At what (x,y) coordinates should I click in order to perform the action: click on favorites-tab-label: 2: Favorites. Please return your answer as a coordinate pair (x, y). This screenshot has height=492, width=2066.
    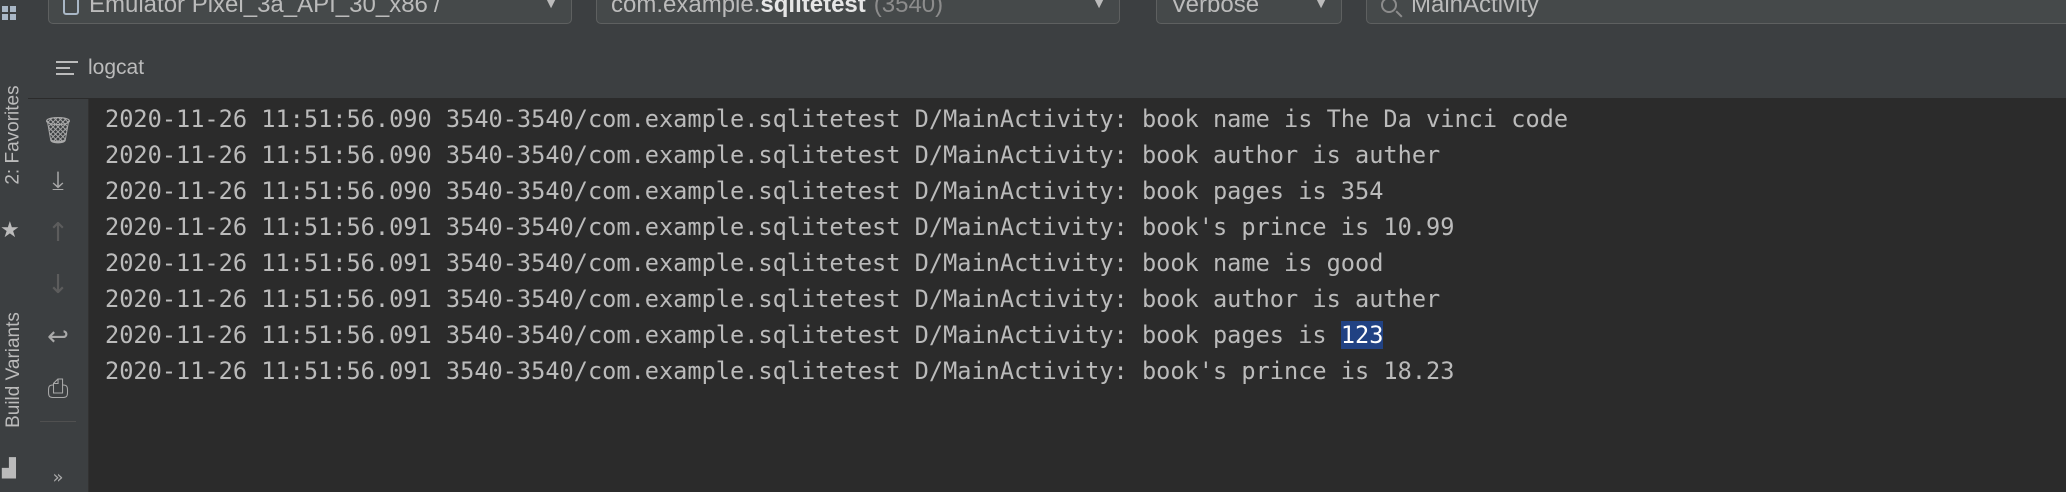
    Looking at the image, I should click on (14, 135).